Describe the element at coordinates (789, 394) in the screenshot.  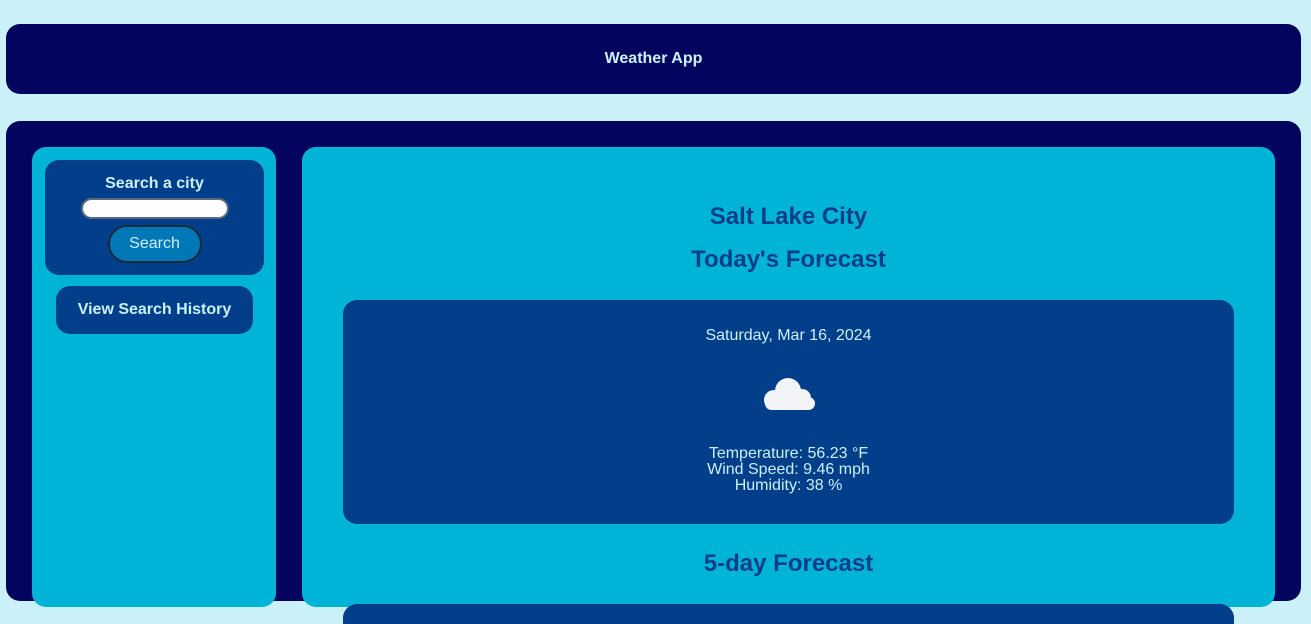
I see `cloud-icon` at that location.